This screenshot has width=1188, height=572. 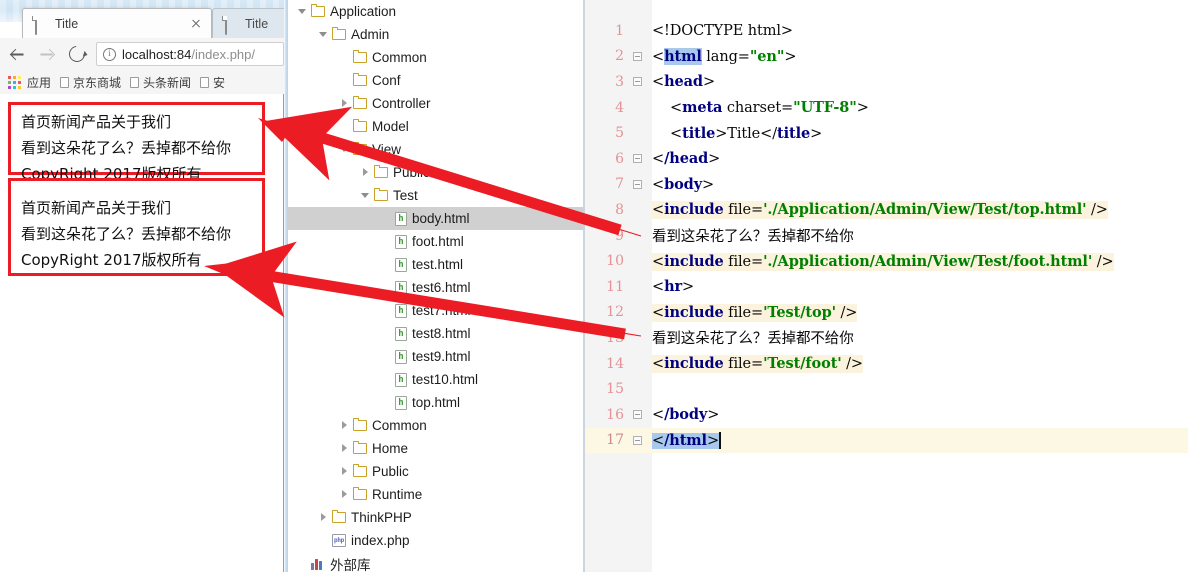 I want to click on tree-item-test: Test, so click(x=435, y=195).